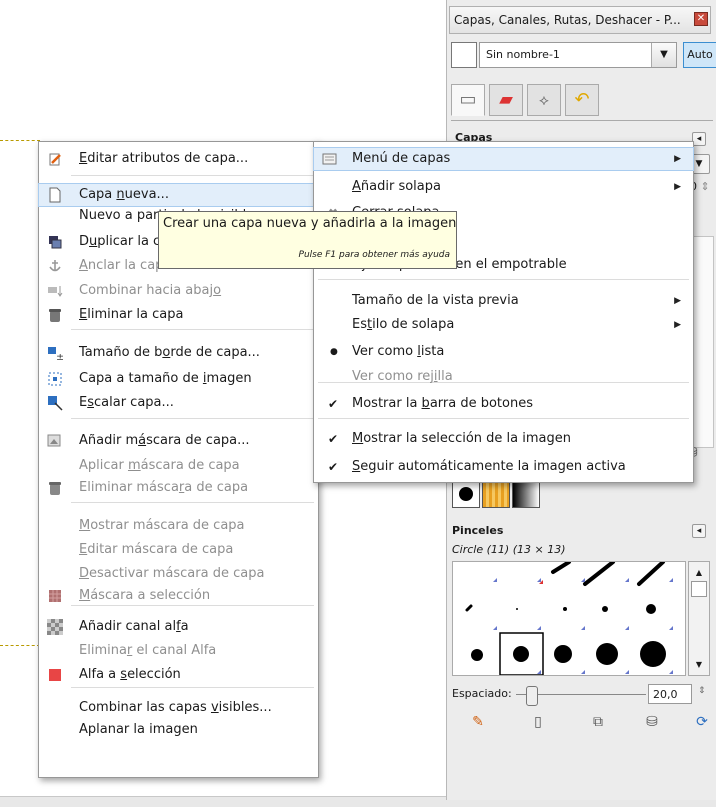 This screenshot has height=807, width=716. I want to click on label-part: a de capa, so click(216, 487).